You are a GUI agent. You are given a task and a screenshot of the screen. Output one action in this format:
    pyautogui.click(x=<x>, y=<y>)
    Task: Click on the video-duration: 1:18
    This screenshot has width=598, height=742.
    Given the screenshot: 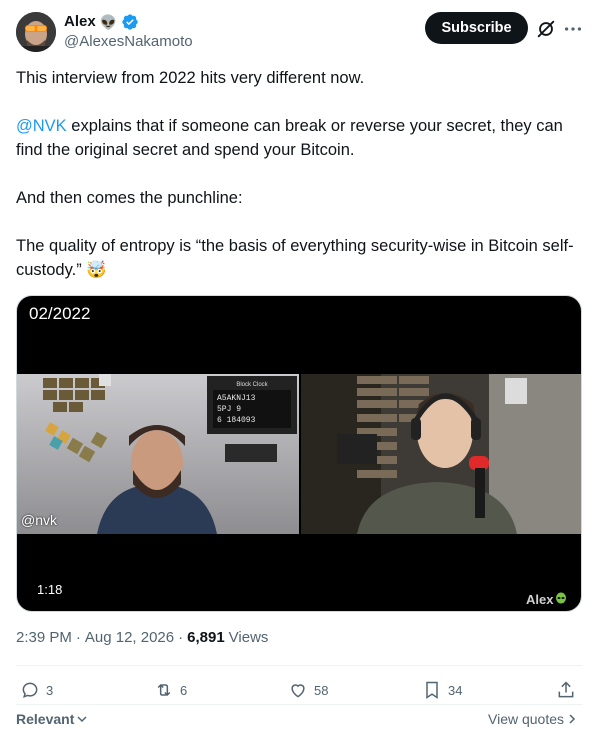 What is the action you would take?
    pyautogui.click(x=50, y=589)
    